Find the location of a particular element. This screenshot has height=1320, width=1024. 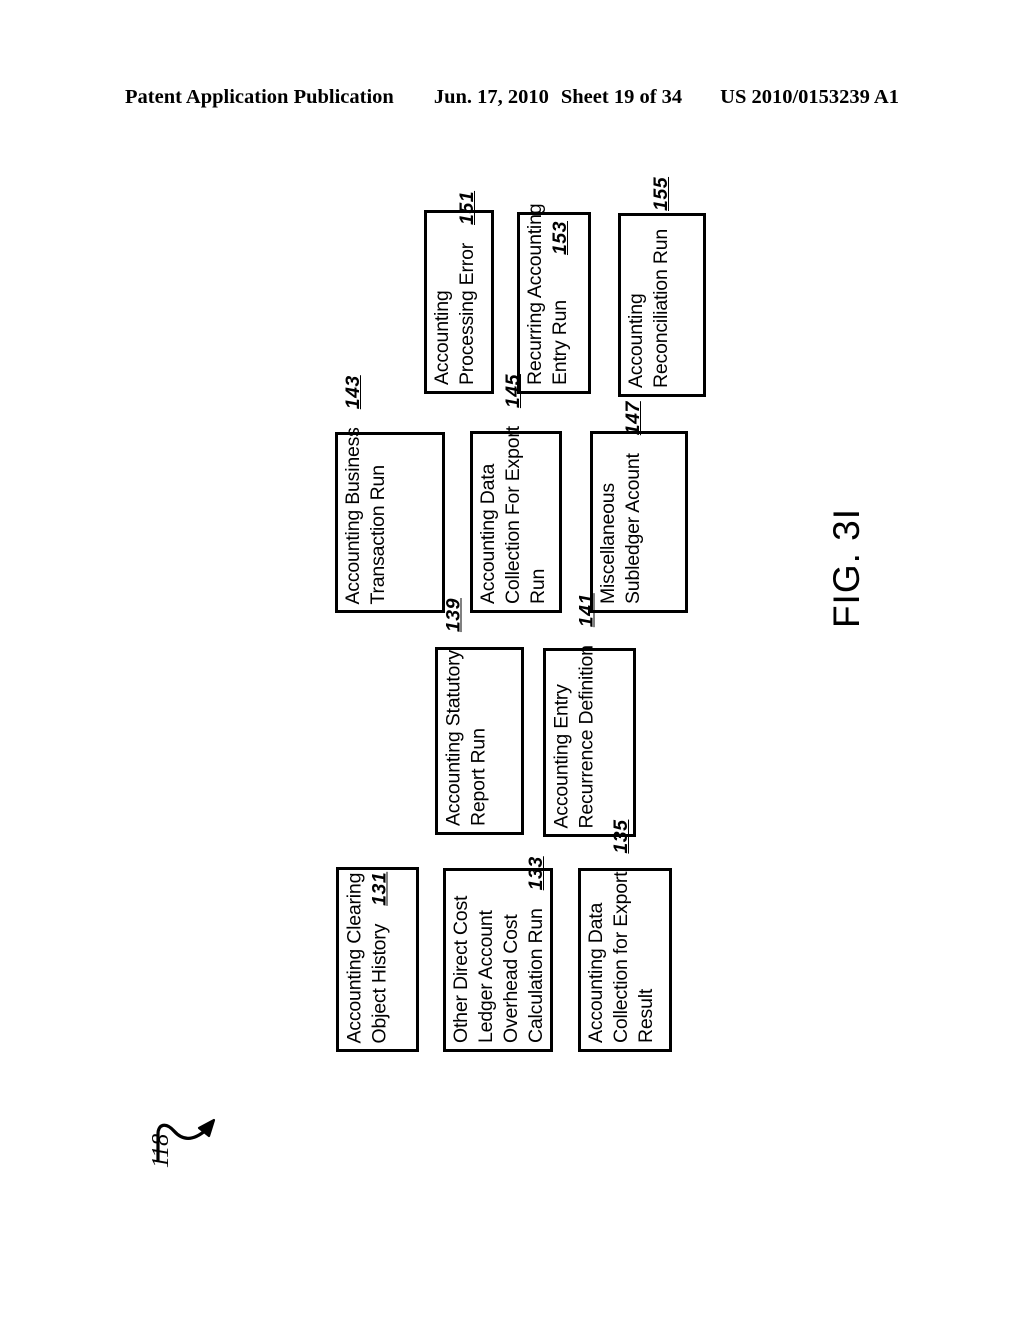

diagram-box-131: Accounting Clearing Object History 131 is located at coordinates (377, 959).